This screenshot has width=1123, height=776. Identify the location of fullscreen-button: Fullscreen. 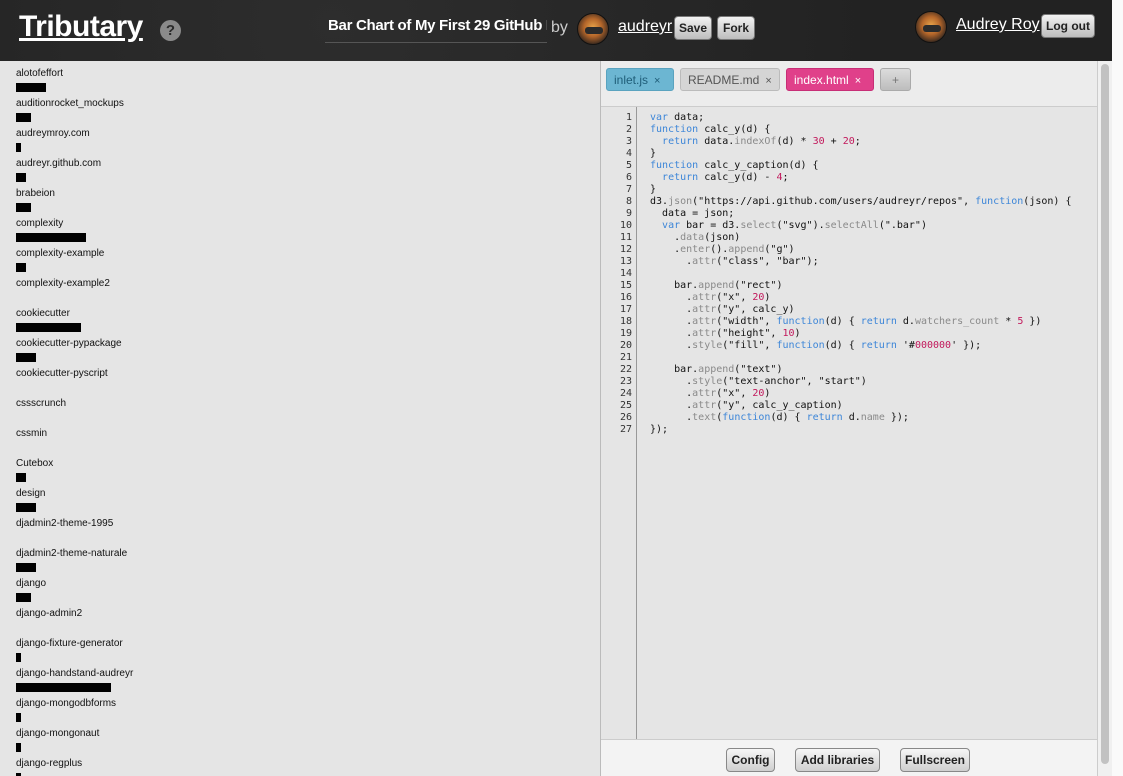
(935, 760).